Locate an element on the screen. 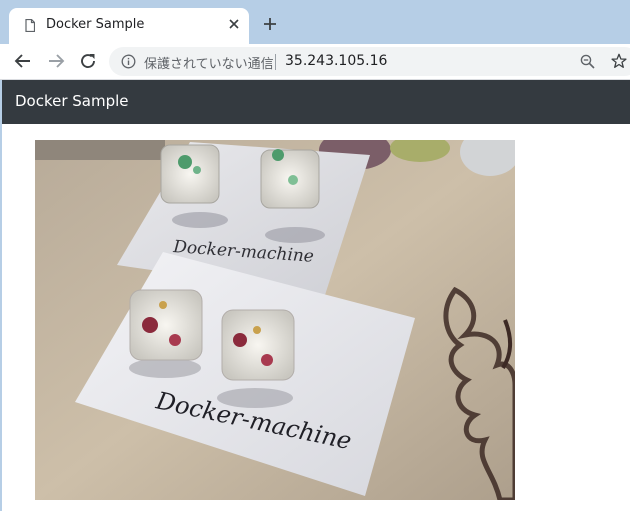 The width and height of the screenshot is (630, 511). document-icon is located at coordinates (30, 25).